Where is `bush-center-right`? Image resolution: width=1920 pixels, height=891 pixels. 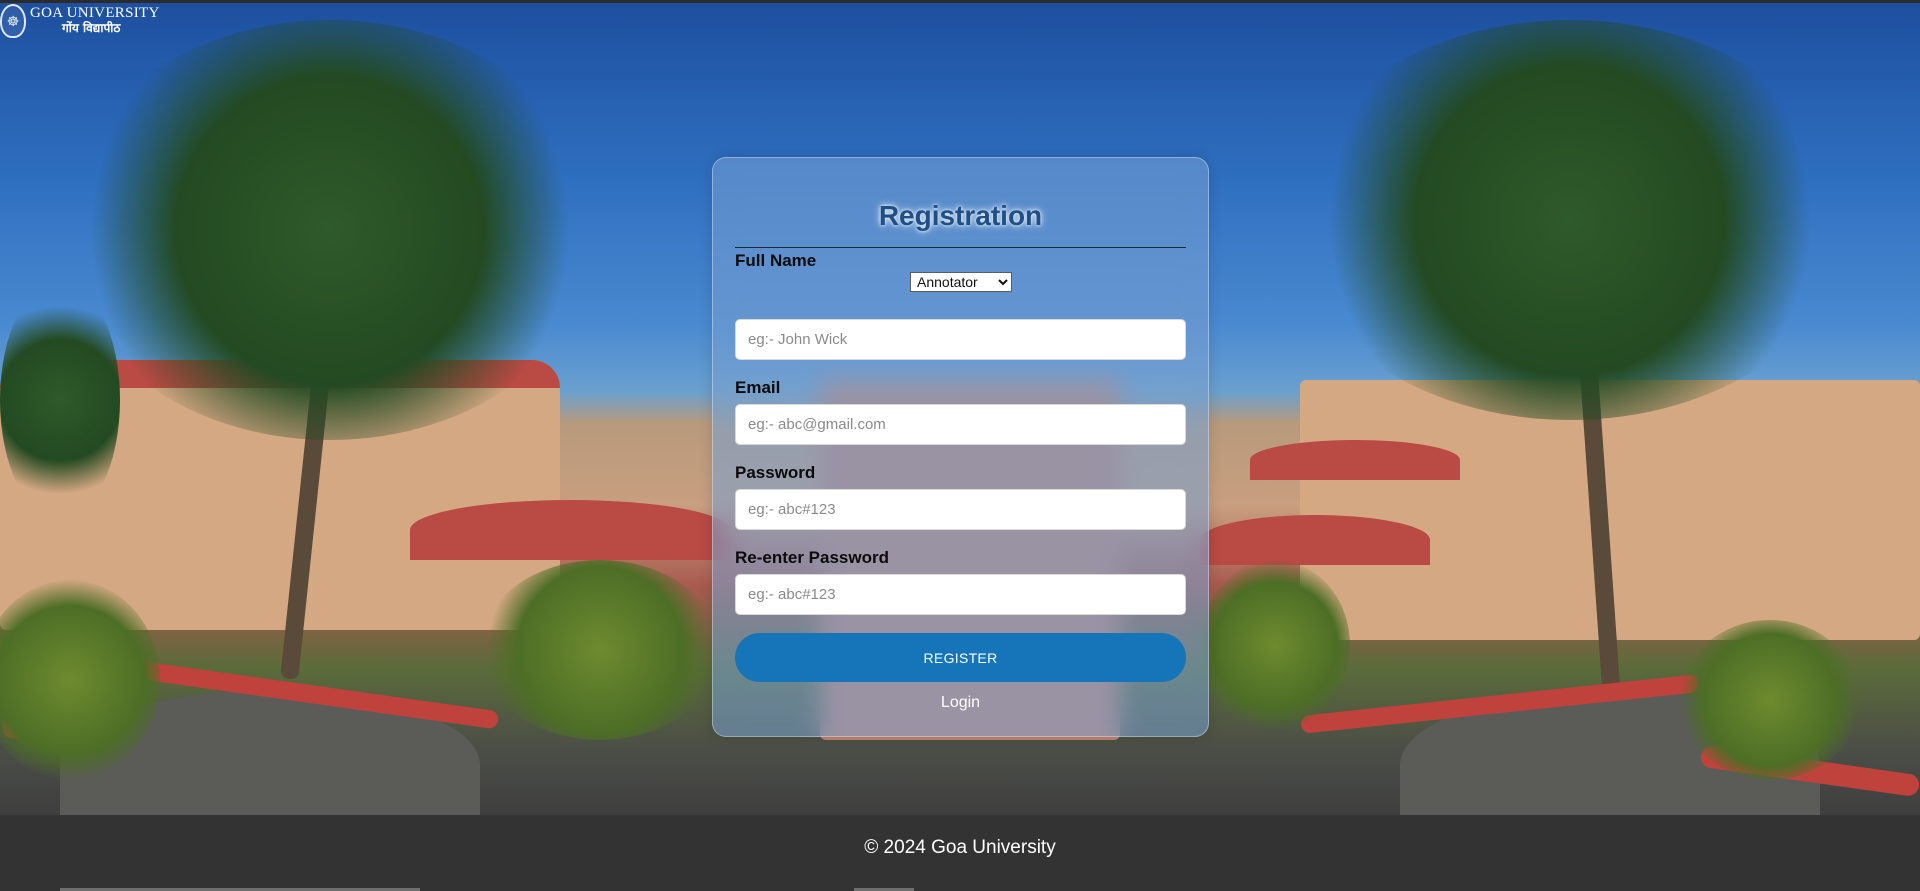
bush-center-right is located at coordinates (1275, 645).